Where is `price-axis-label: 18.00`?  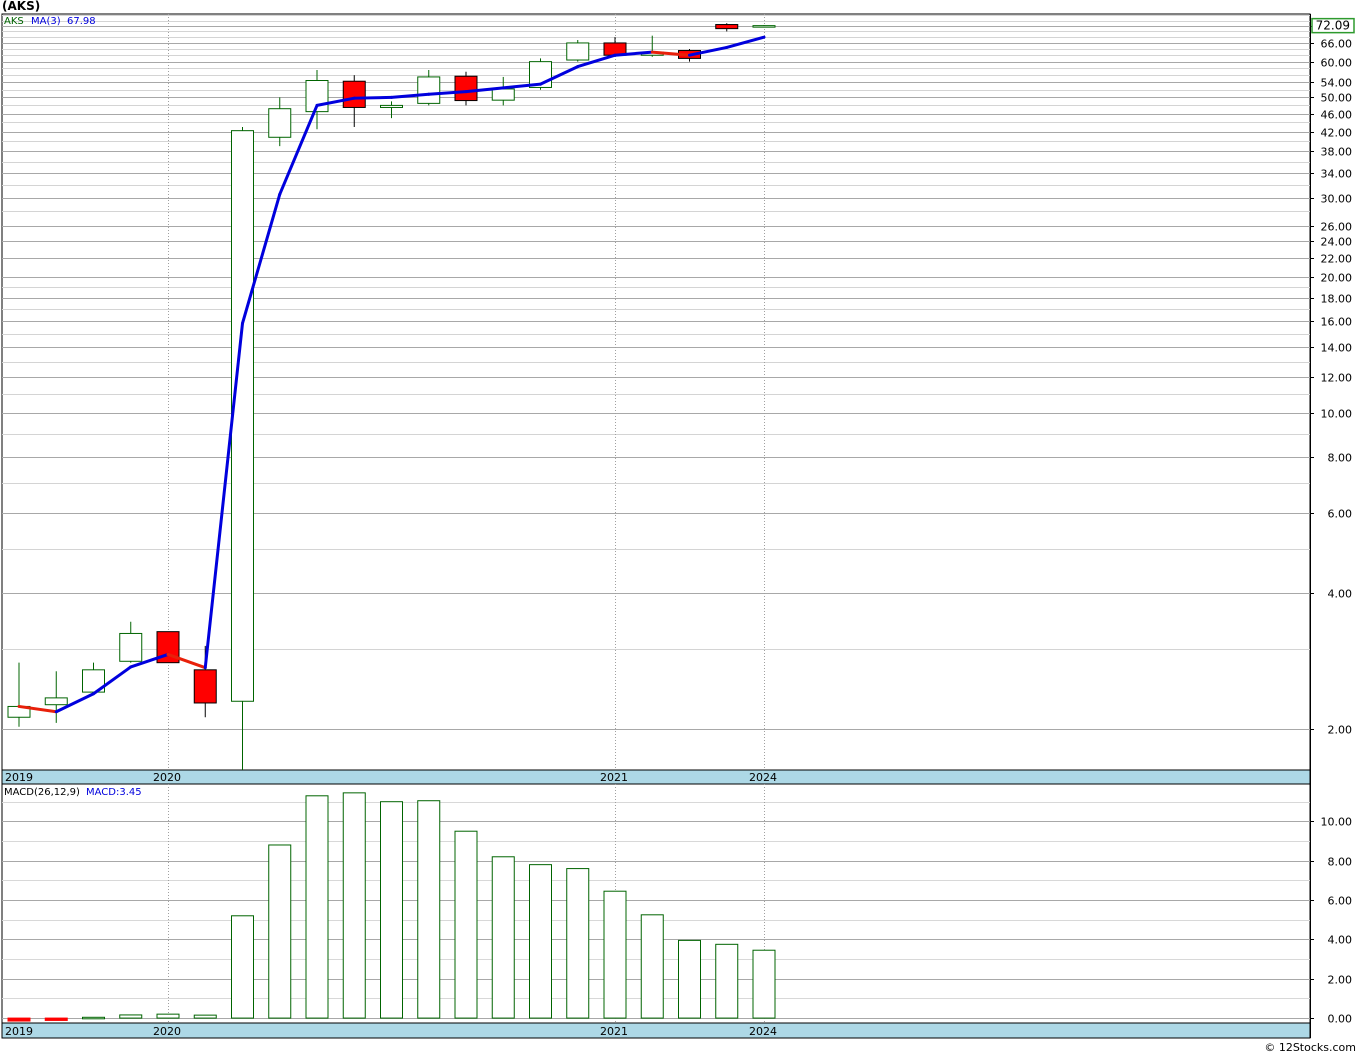
price-axis-label: 18.00 is located at coordinates (1337, 299).